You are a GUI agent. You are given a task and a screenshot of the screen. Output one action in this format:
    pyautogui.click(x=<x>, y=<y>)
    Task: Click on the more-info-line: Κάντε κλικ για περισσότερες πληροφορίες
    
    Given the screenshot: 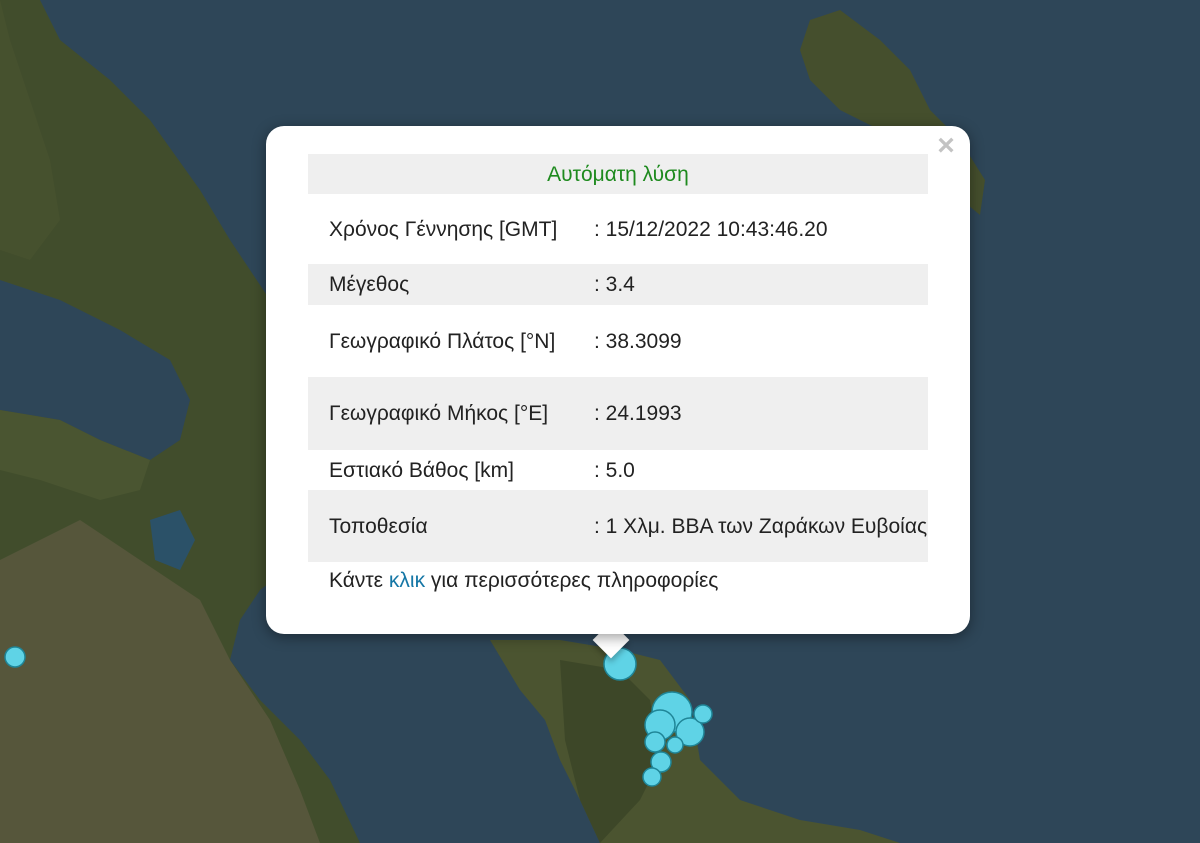 What is the action you would take?
    pyautogui.click(x=523, y=581)
    